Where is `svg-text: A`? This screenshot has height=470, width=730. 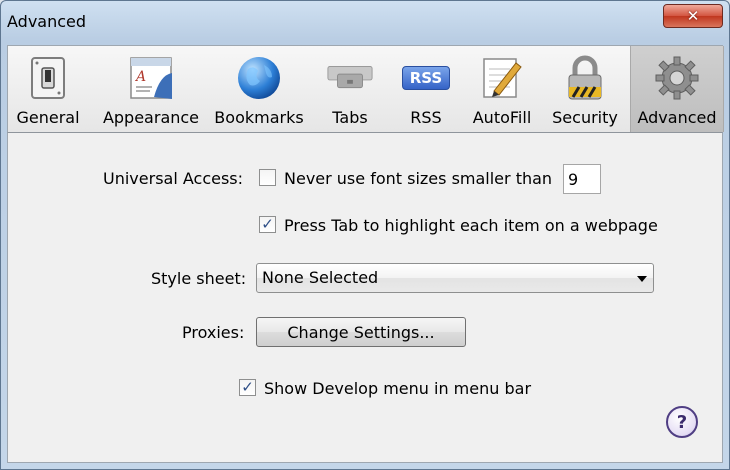 svg-text: A is located at coordinates (140, 77).